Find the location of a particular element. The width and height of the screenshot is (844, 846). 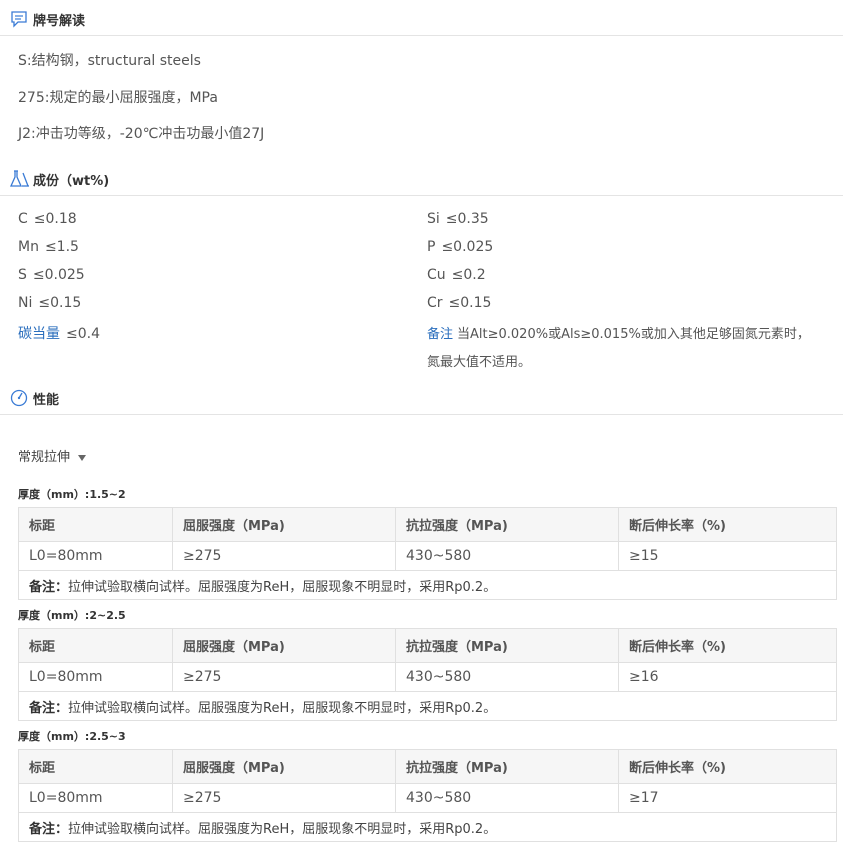

test-type-label: 常规拉伸 is located at coordinates (44, 457).